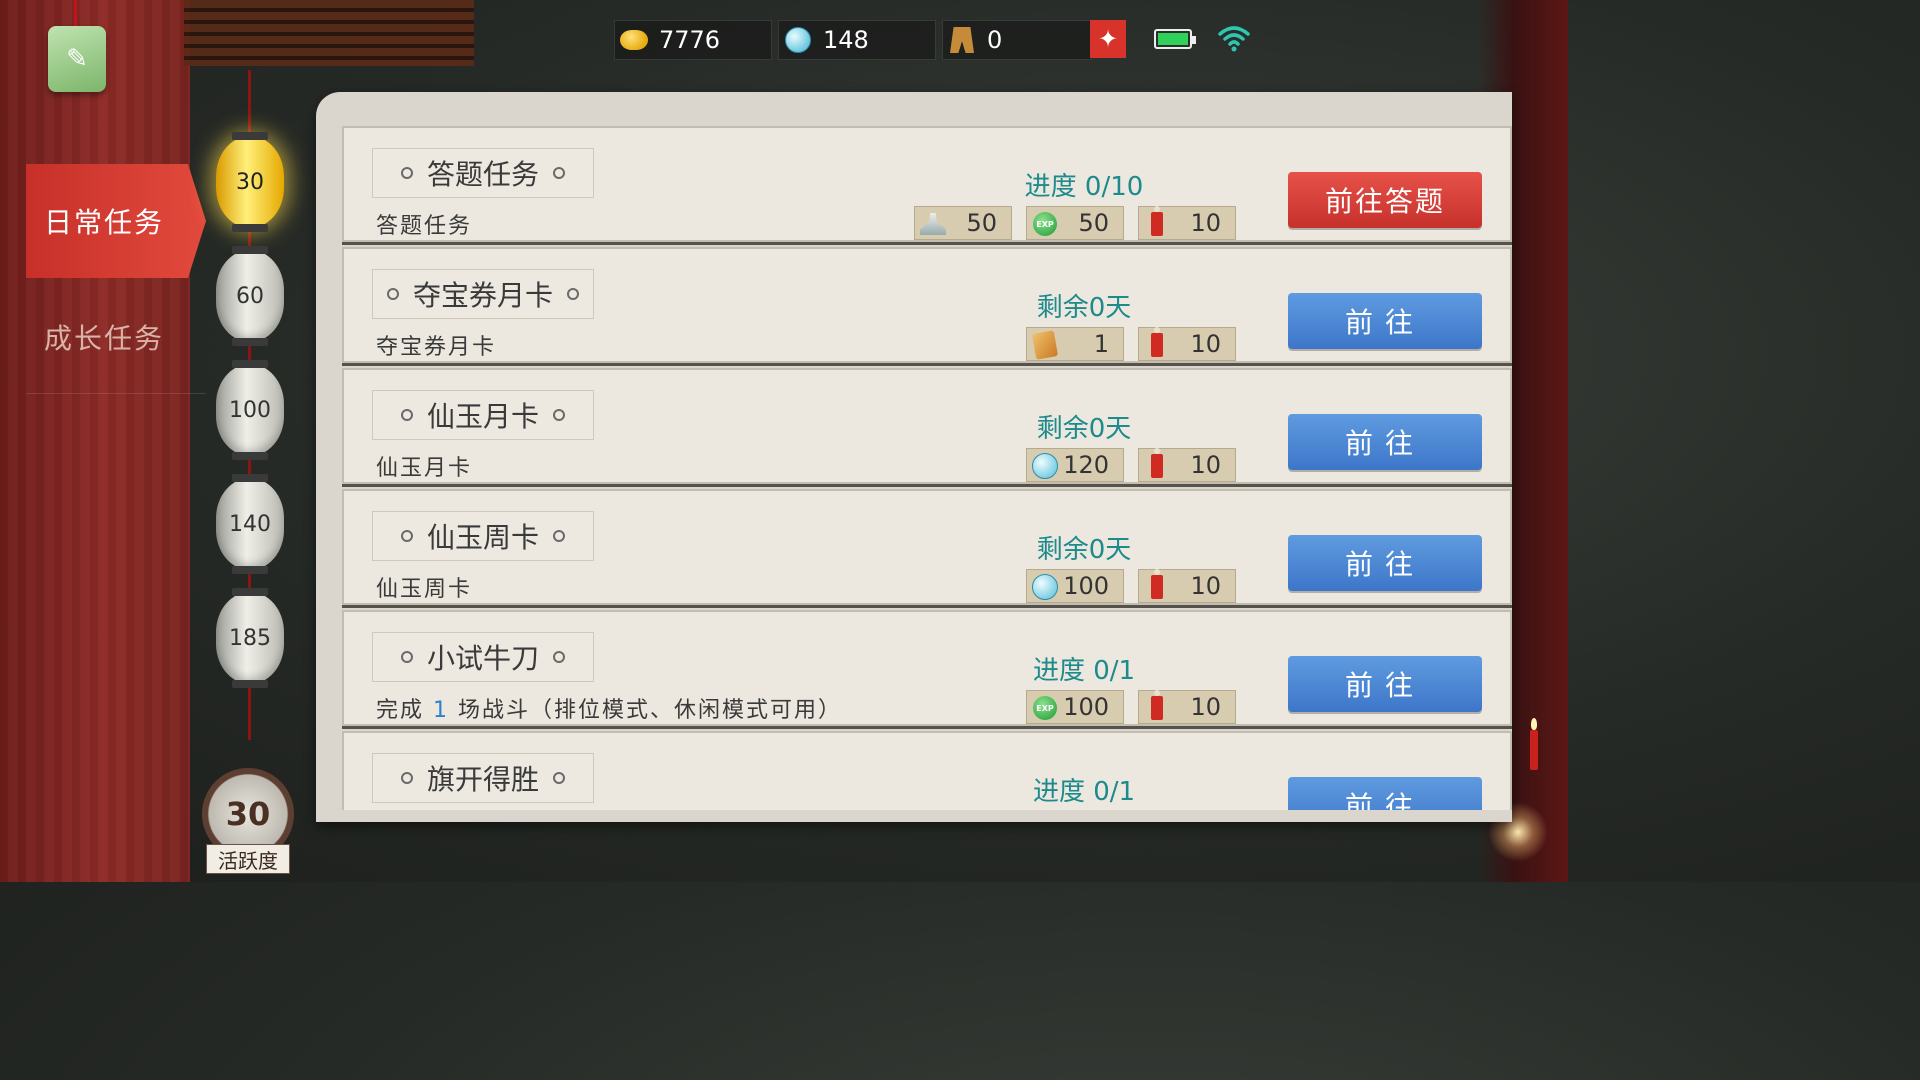  What do you see at coordinates (933, 224) in the screenshot?
I see `token-icon` at bounding box center [933, 224].